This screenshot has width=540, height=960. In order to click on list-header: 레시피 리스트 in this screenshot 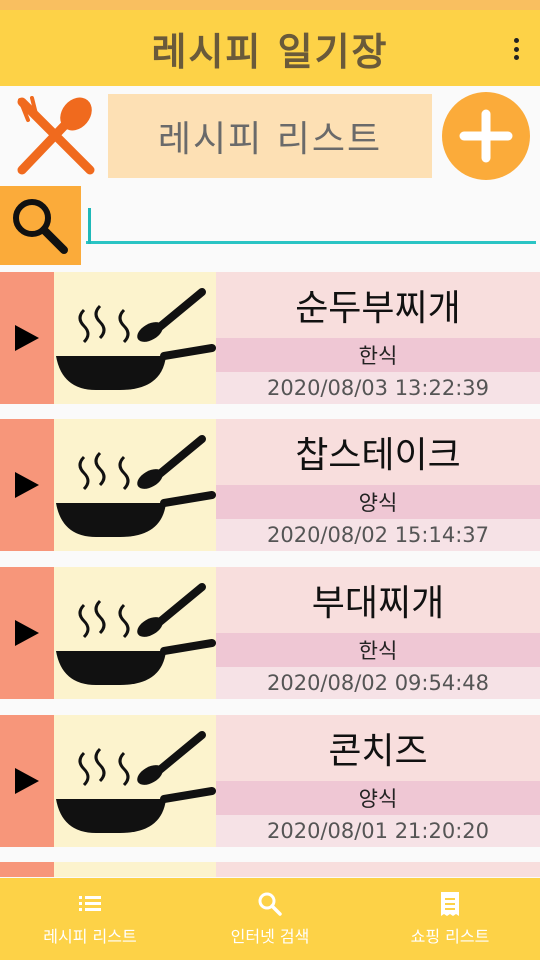, I will do `click(270, 136)`.